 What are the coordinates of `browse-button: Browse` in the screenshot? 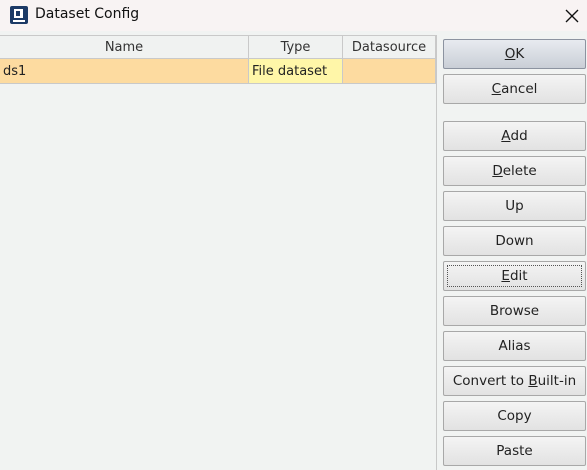 It's located at (514, 311).